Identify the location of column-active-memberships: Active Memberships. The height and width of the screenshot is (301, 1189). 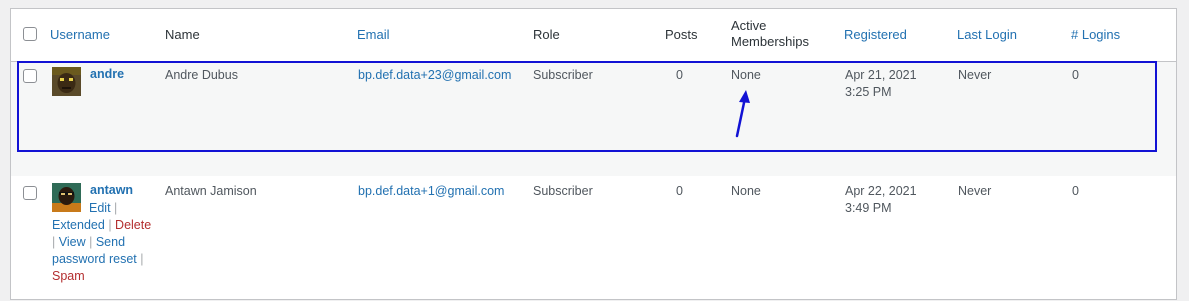
(770, 34).